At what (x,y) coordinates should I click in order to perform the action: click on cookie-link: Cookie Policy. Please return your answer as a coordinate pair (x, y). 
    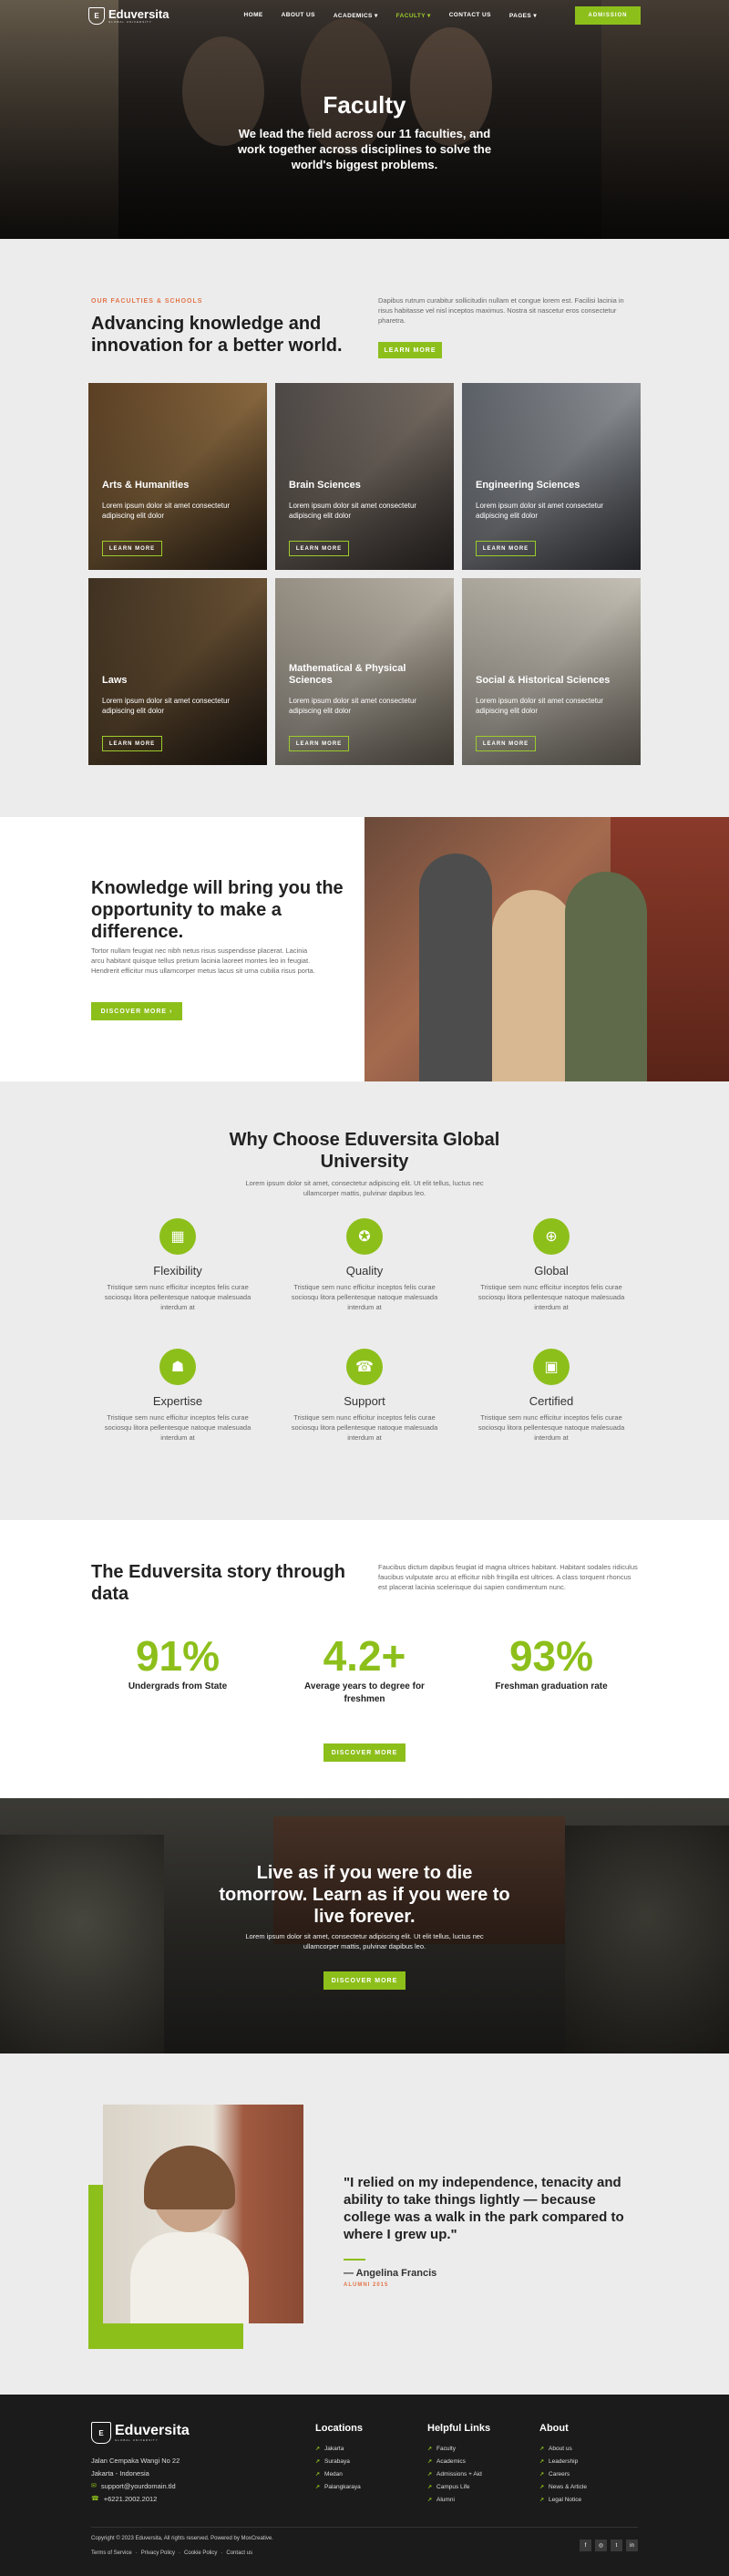
    Looking at the image, I should click on (201, 2553).